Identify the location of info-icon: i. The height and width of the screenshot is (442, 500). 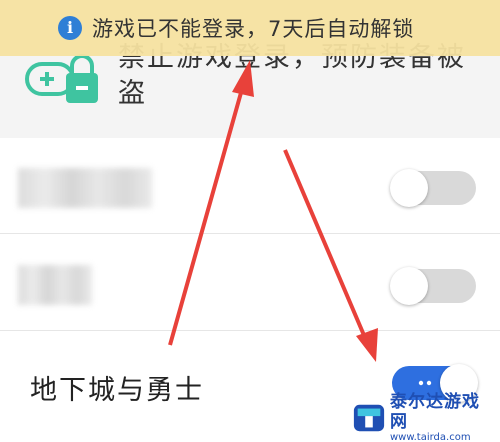
(70, 28).